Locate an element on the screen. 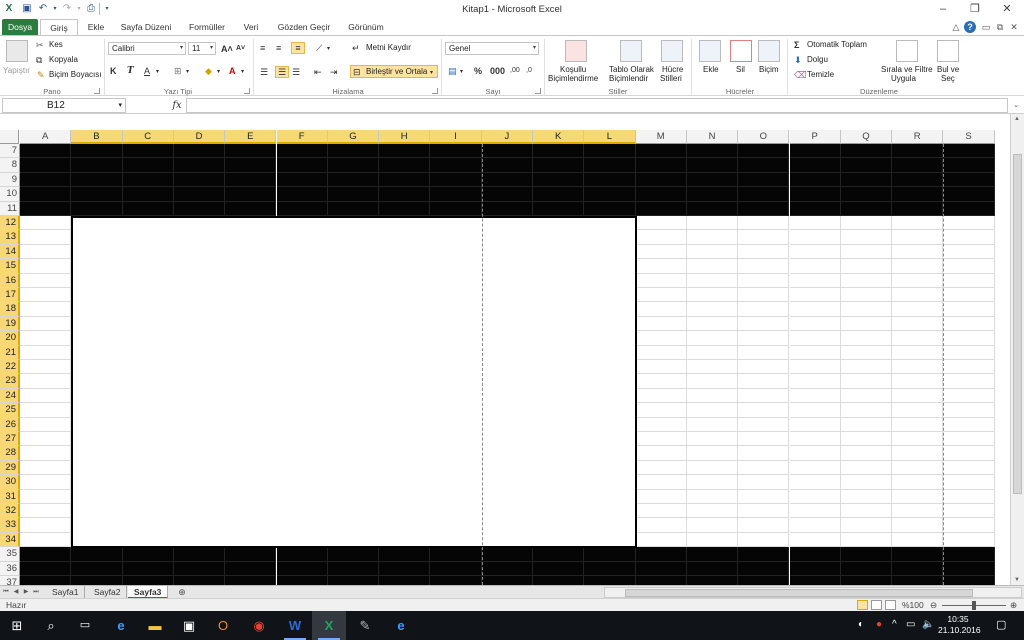 The width and height of the screenshot is (1024, 640). column-header-p: P is located at coordinates (815, 137).